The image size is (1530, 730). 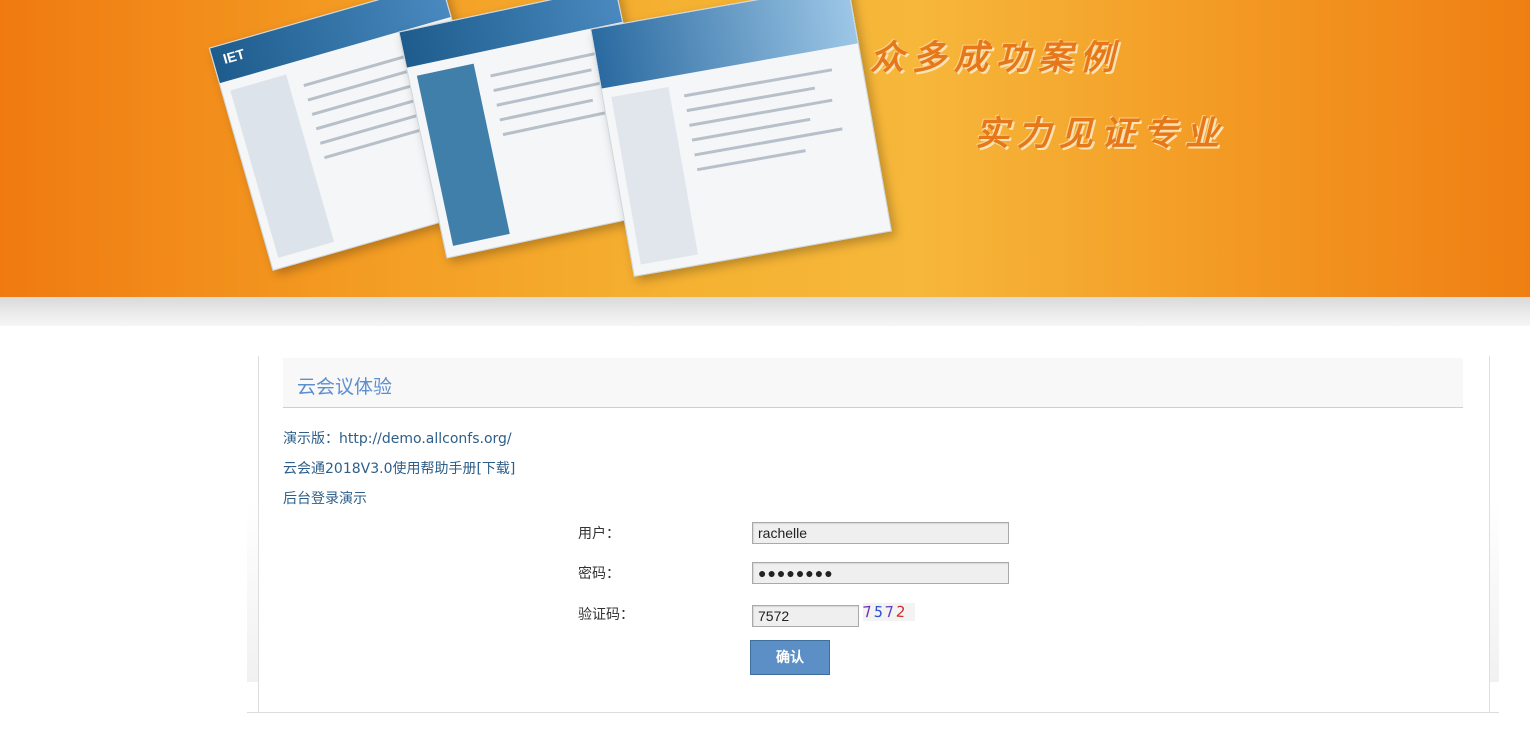 What do you see at coordinates (345, 387) in the screenshot?
I see `section-title: 云会议体验` at bounding box center [345, 387].